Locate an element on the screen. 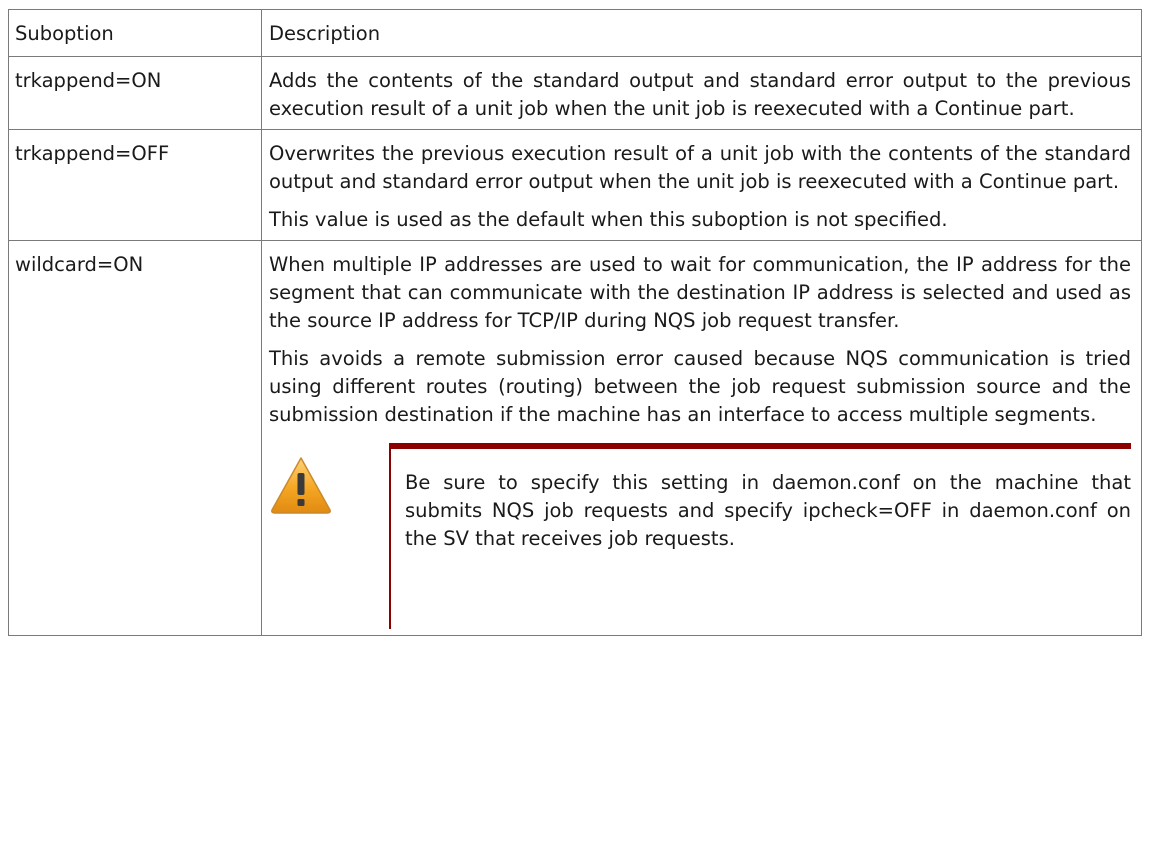 The image size is (1150, 855). header-suboption: Suboption is located at coordinates (135, 33).